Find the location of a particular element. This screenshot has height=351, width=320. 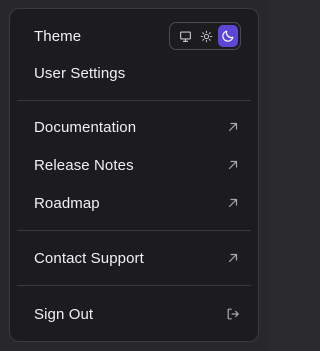

release-notes-item: Release Notes is located at coordinates (134, 165).